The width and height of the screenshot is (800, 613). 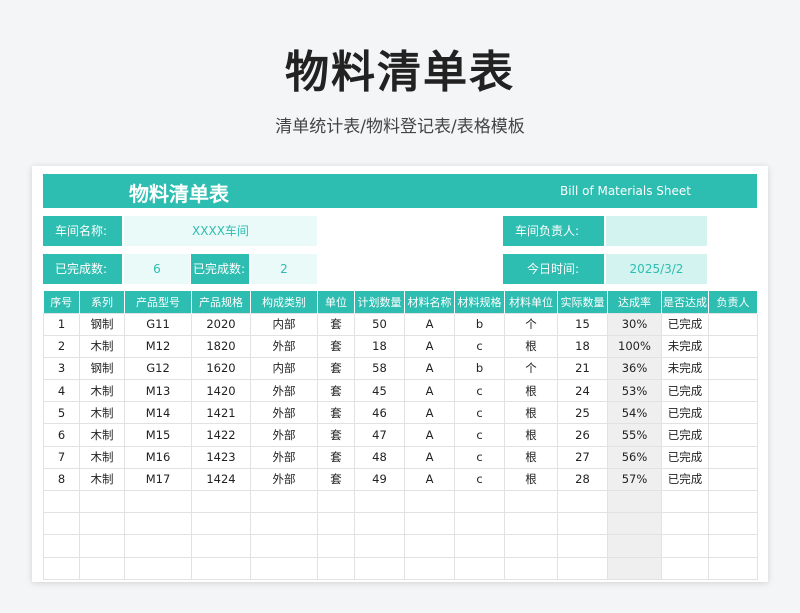 I want to click on column-header: 产品型号, so click(x=158, y=302).